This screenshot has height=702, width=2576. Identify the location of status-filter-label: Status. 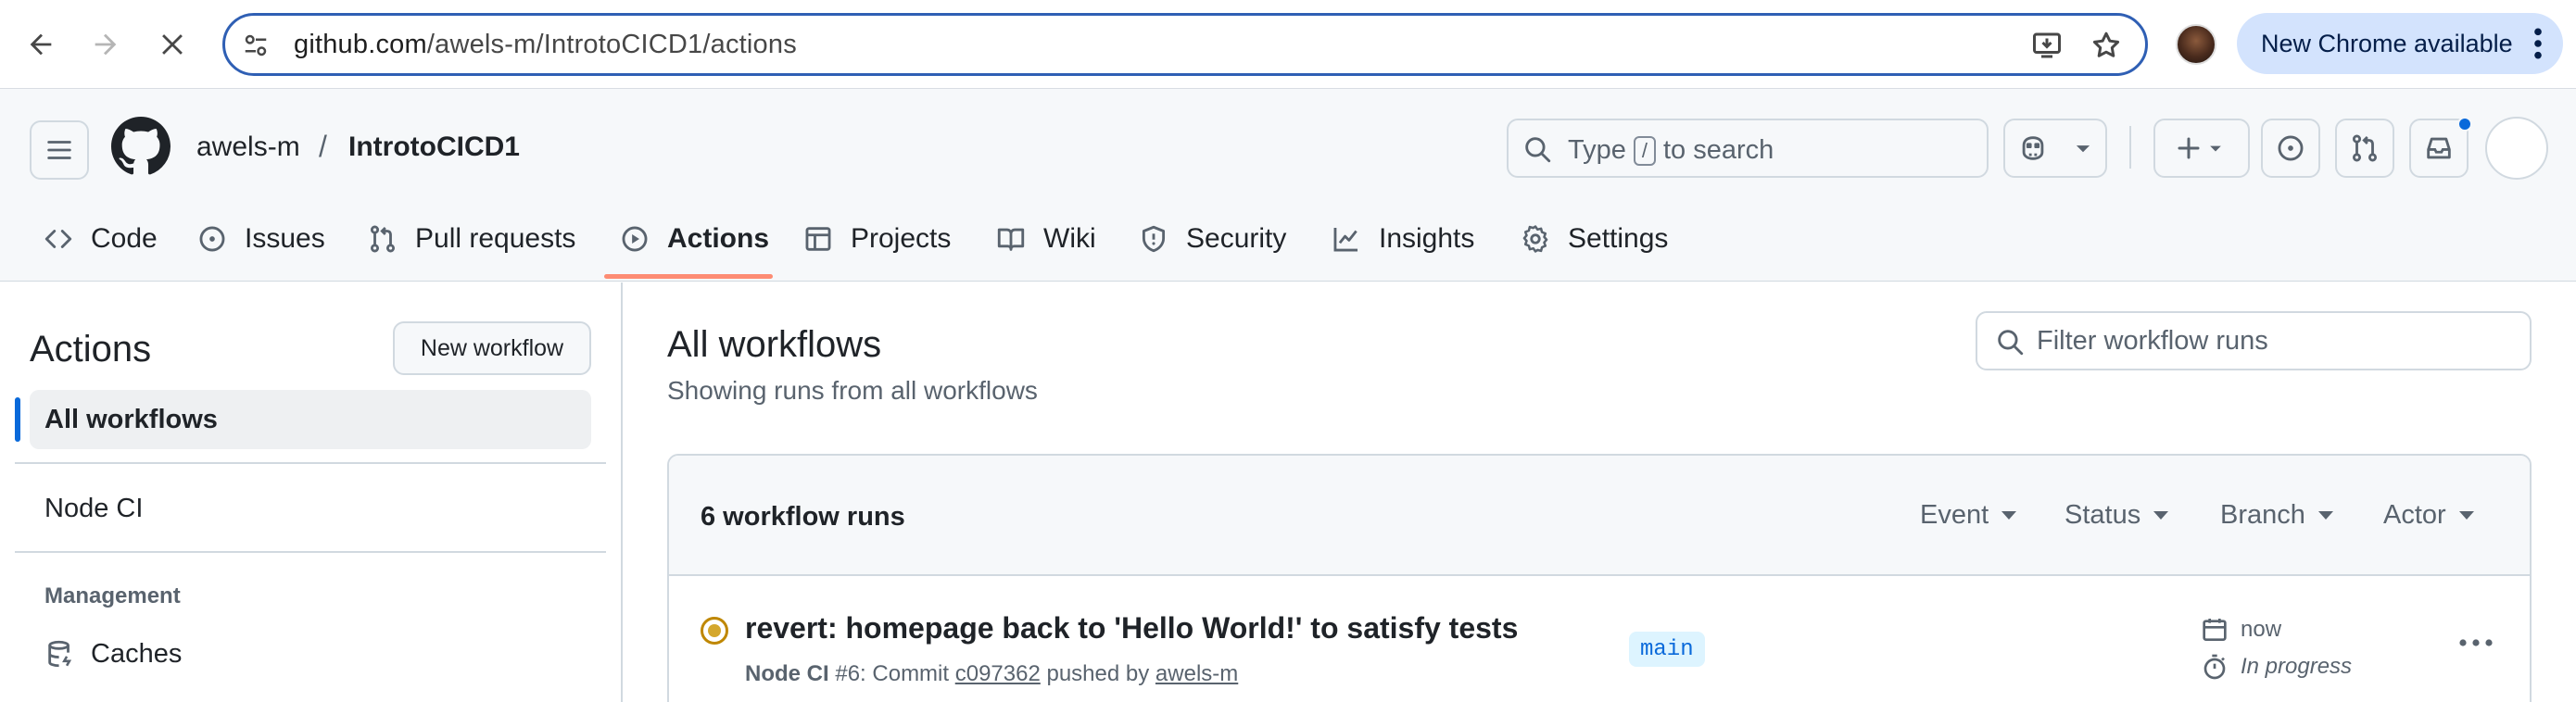
(2103, 515).